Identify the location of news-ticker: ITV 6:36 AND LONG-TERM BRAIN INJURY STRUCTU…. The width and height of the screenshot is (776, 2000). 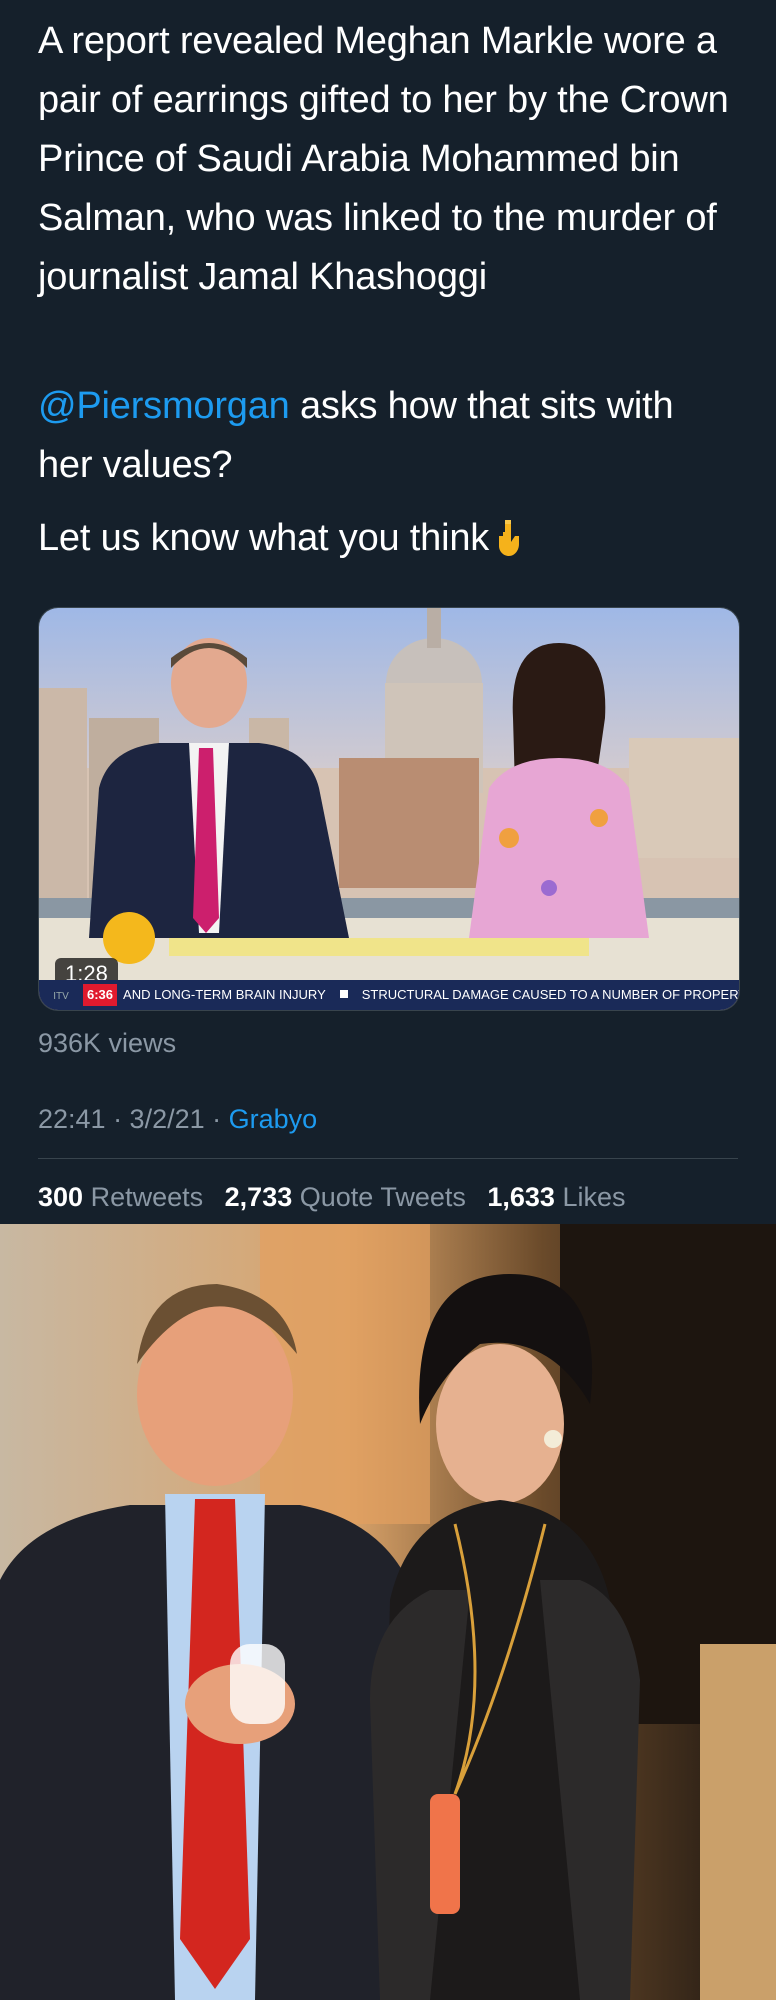
(389, 995).